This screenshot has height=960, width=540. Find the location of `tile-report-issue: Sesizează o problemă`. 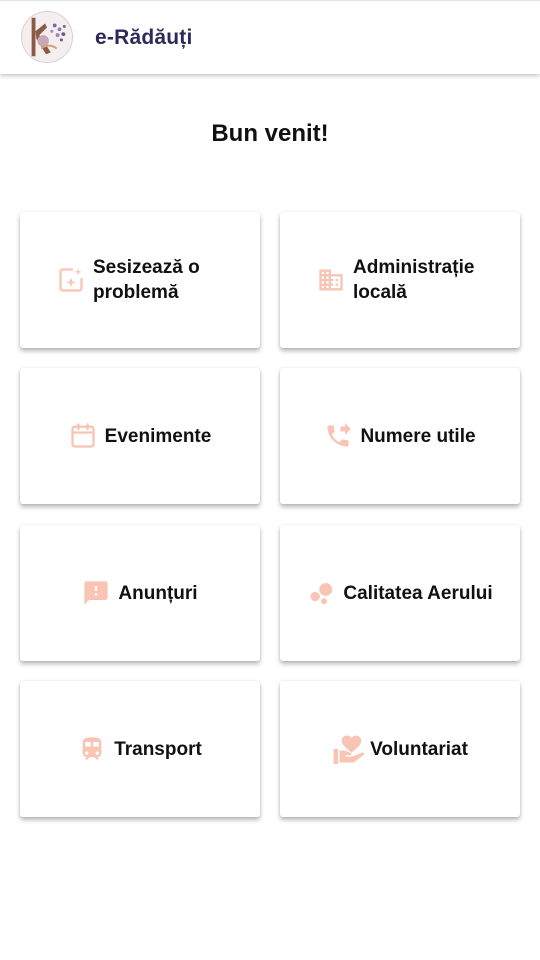

tile-report-issue: Sesizează o problemă is located at coordinates (140, 280).